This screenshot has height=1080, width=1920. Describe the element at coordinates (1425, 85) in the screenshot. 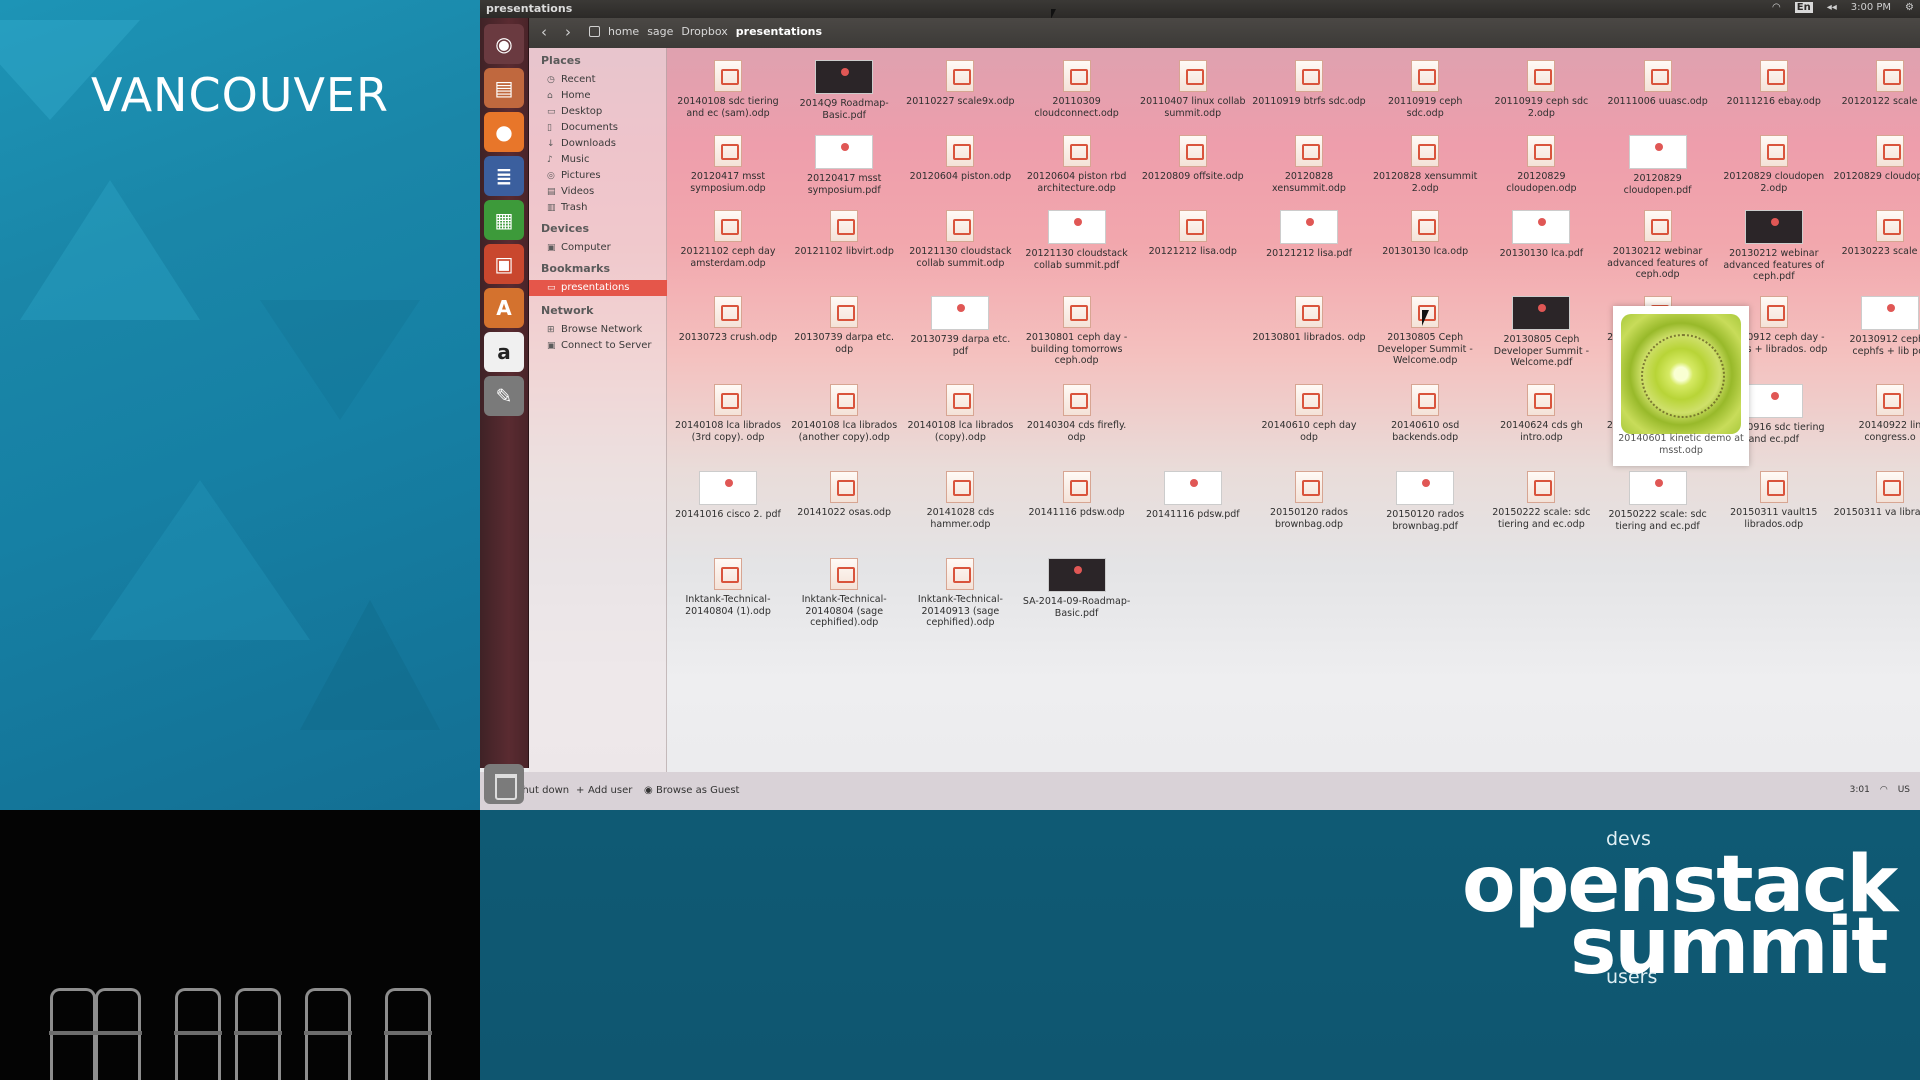

I see `file-item: 20110919 ceph sdc.odp` at that location.